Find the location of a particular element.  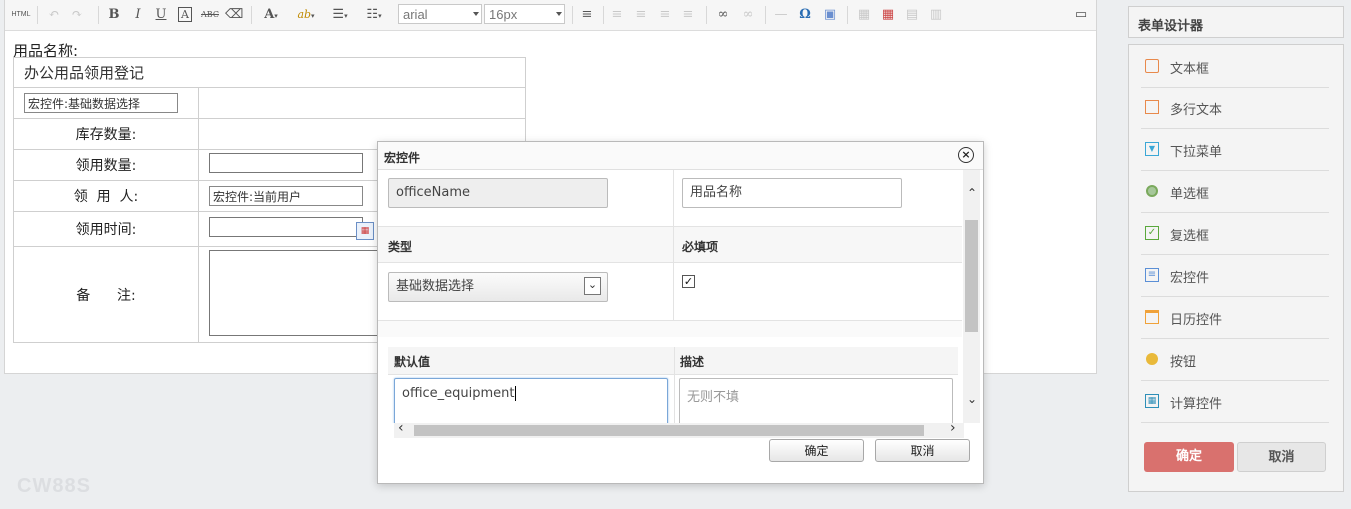

panel-item-label: 按钮 is located at coordinates (1183, 362).